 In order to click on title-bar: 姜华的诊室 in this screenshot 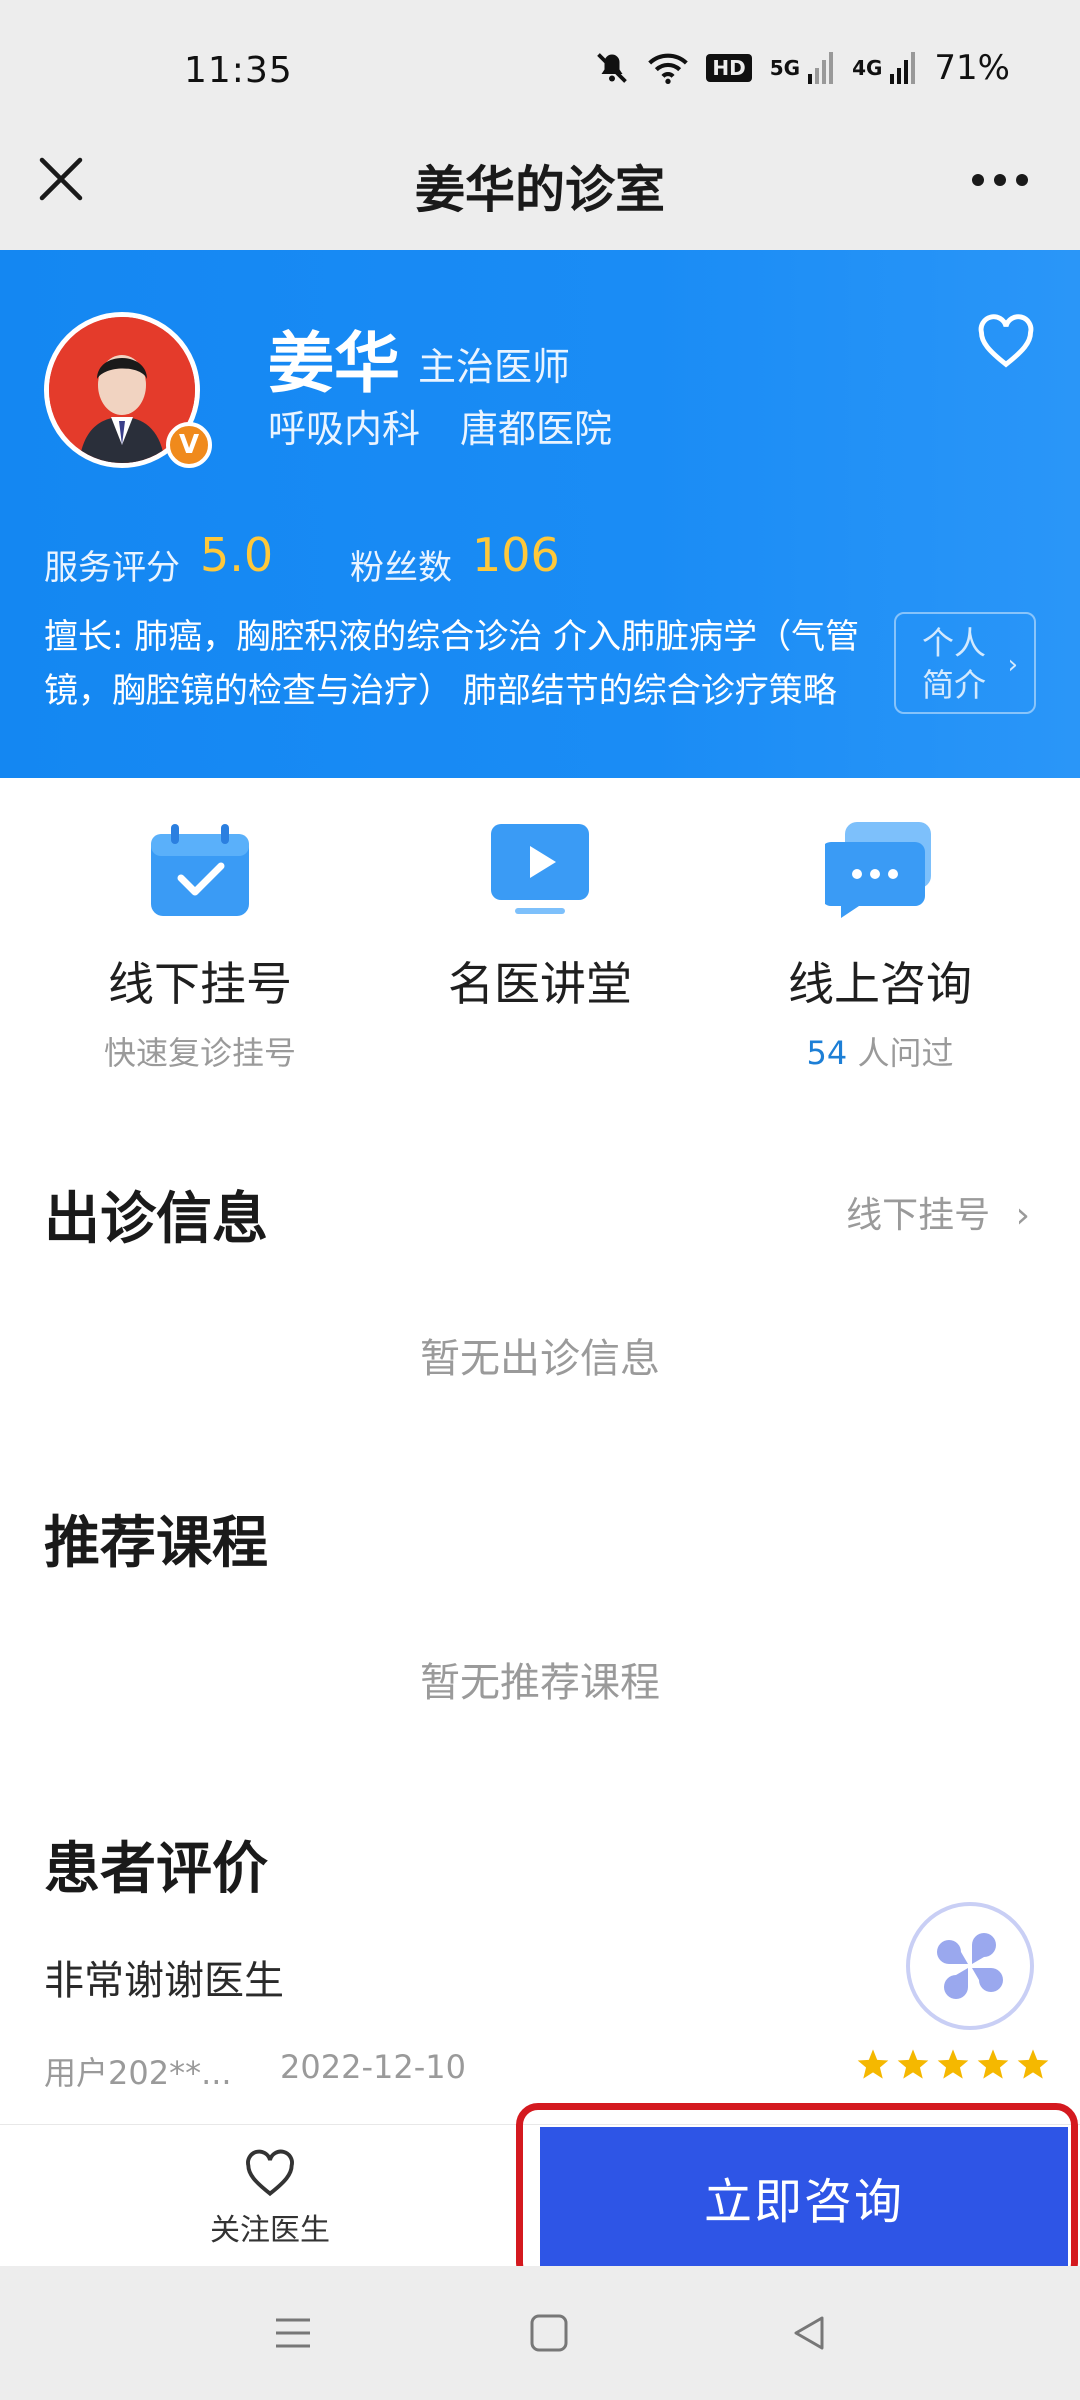, I will do `click(540, 180)`.